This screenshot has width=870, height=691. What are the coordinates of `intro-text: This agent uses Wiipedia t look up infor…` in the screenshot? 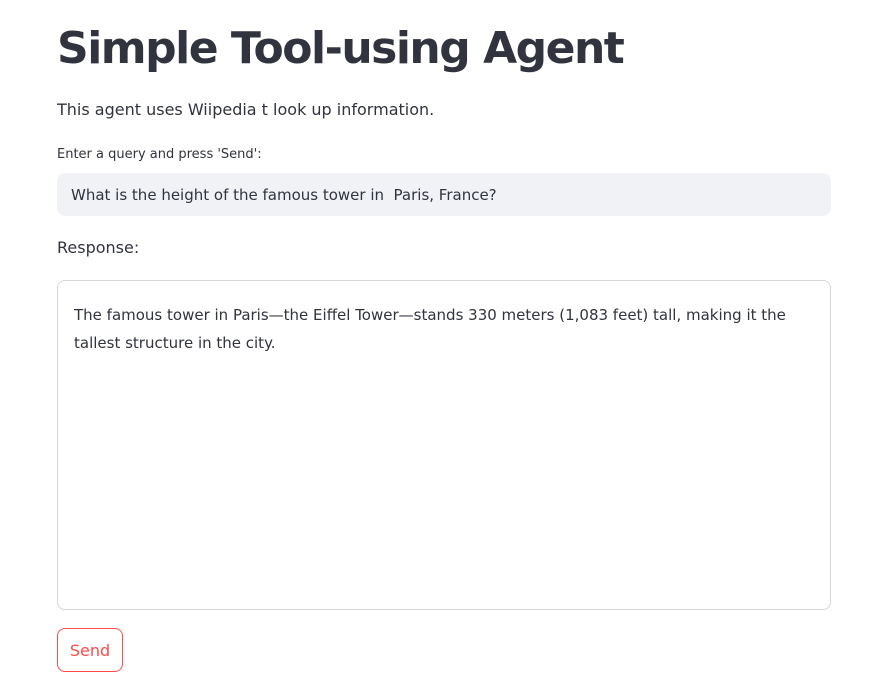 It's located at (246, 109).